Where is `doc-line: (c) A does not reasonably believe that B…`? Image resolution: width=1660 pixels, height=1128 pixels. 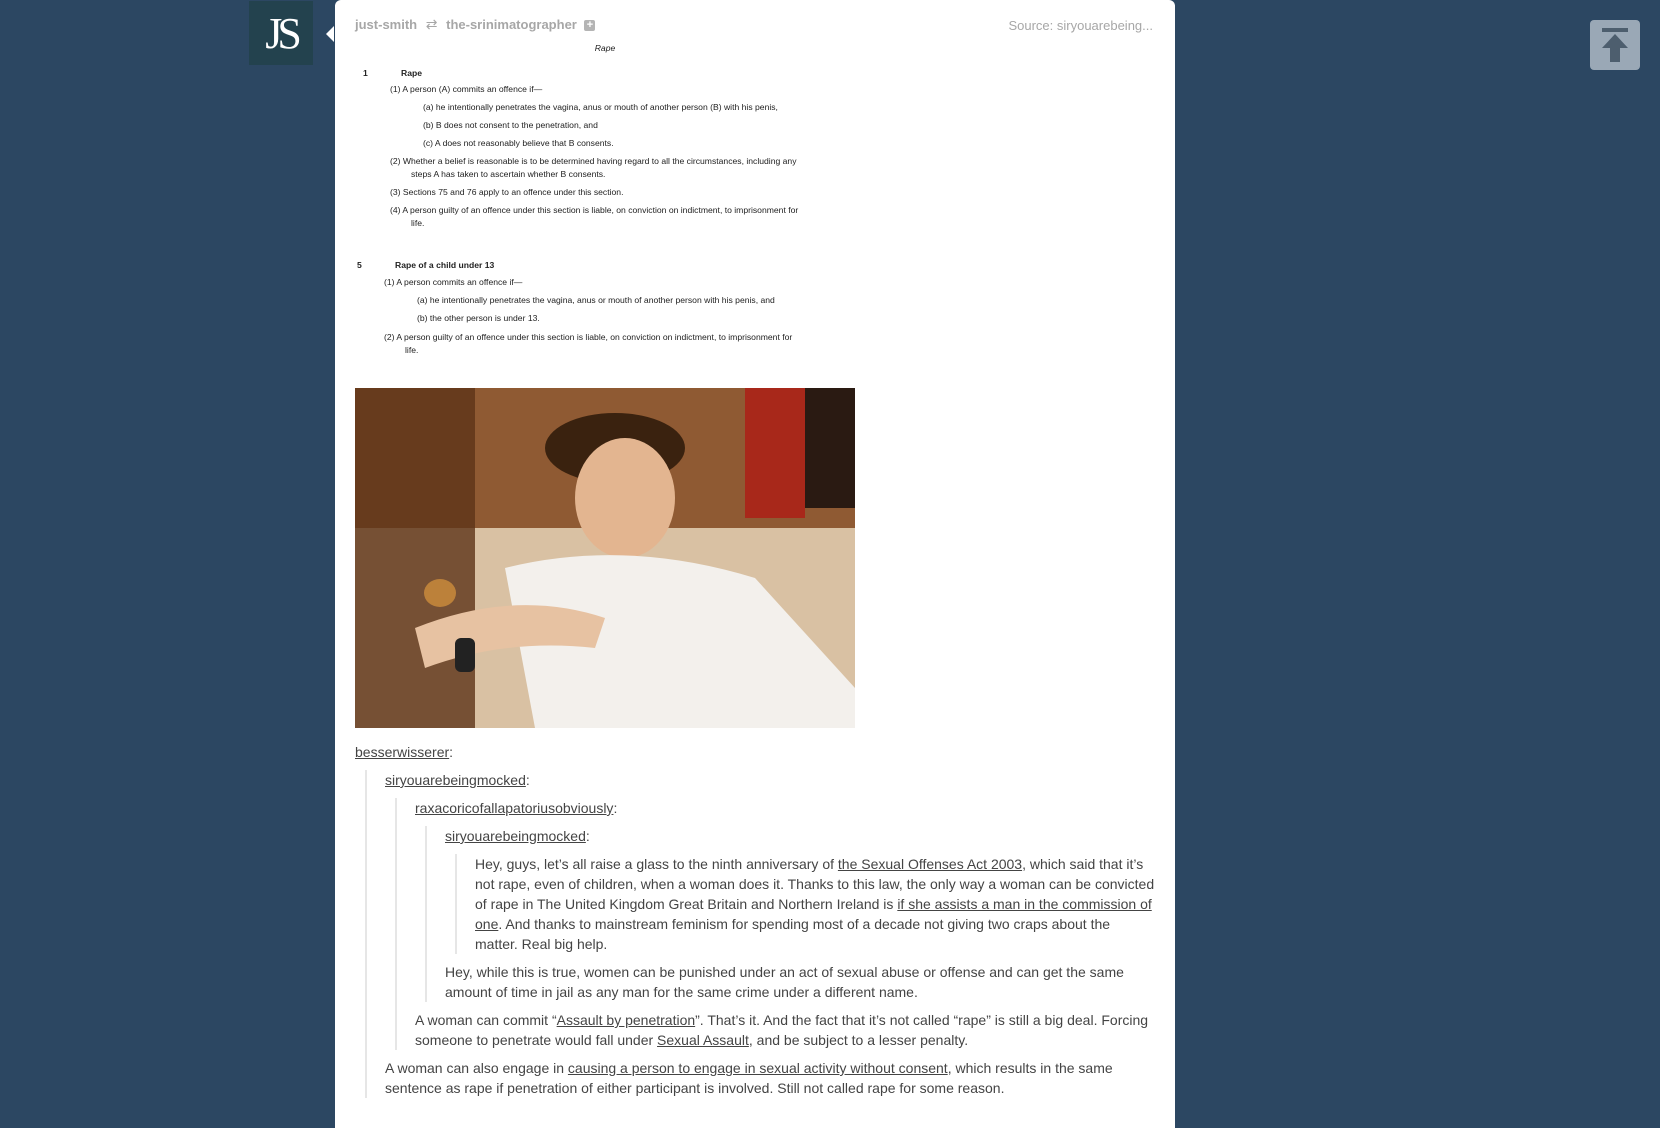
doc-line: (c) A does not reasonably believe that B… is located at coordinates (518, 143).